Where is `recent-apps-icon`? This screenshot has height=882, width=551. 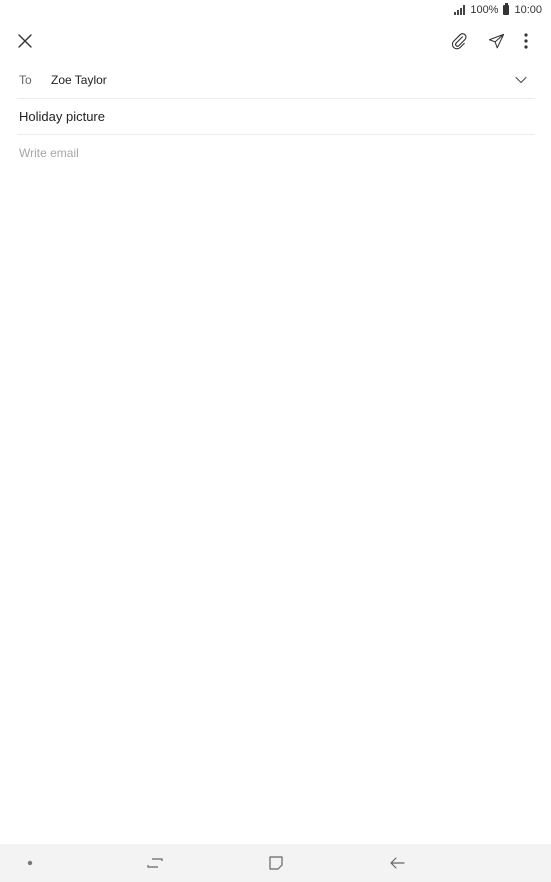 recent-apps-icon is located at coordinates (155, 863).